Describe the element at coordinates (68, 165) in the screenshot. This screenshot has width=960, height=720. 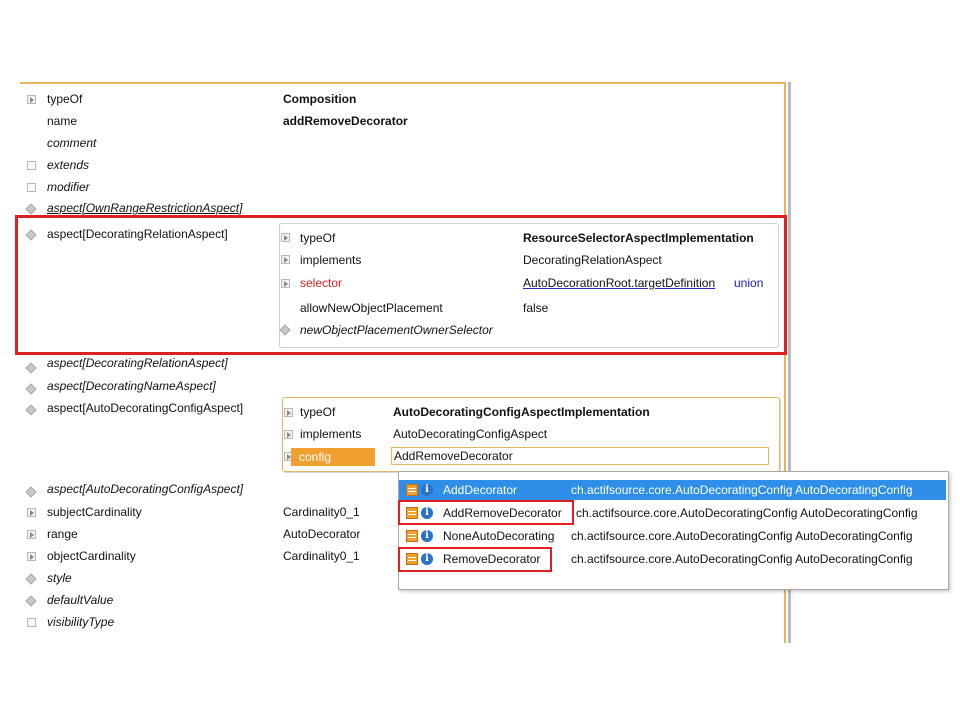
I see `prop-label-extends: extends` at that location.